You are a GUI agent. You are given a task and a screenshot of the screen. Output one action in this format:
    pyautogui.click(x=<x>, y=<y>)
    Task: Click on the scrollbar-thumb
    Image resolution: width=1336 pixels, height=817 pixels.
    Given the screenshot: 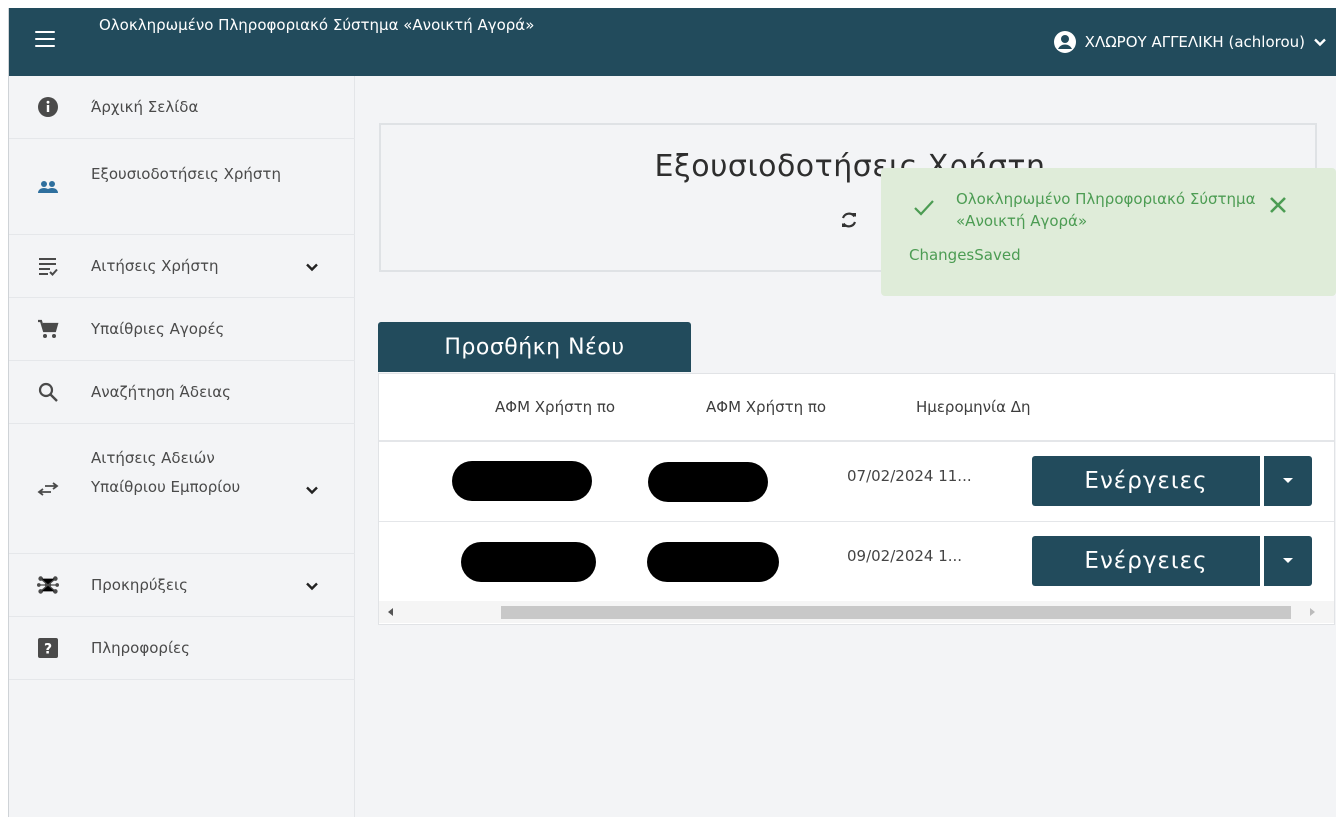 What is the action you would take?
    pyautogui.click(x=896, y=612)
    